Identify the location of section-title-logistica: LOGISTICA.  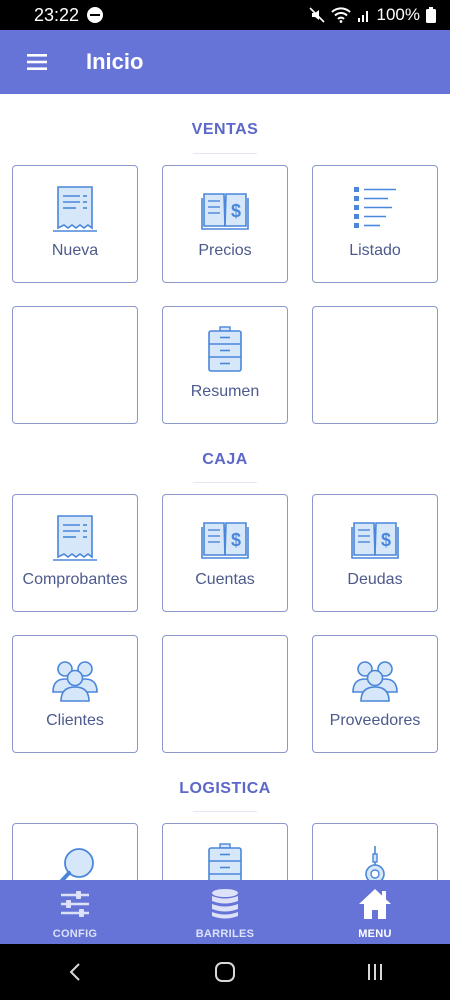
(225, 788).